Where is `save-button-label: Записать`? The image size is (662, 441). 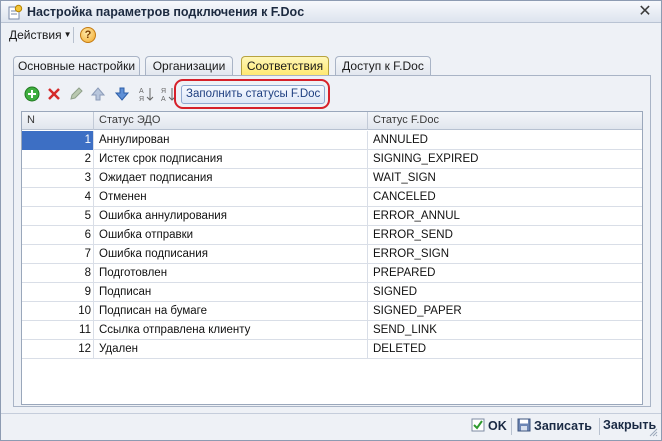
save-button-label: Записать is located at coordinates (563, 426).